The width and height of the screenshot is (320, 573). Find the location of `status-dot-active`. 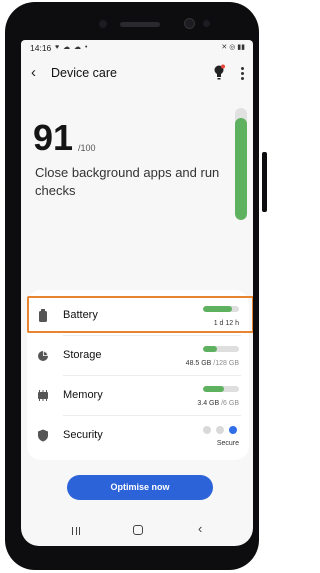

status-dot-active is located at coordinates (233, 430).